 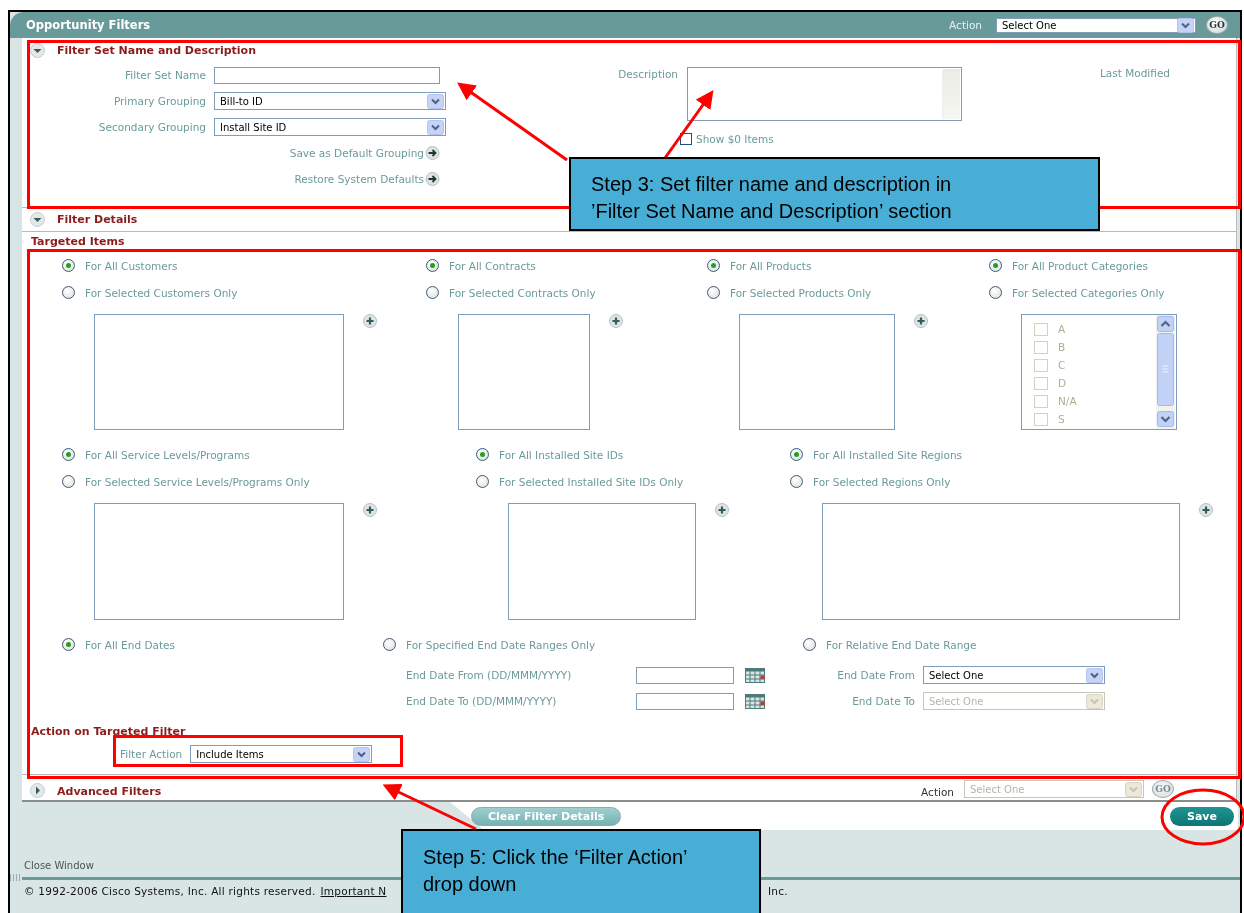 I want to click on radio-option: For Selected Regions Only, so click(x=870, y=481).